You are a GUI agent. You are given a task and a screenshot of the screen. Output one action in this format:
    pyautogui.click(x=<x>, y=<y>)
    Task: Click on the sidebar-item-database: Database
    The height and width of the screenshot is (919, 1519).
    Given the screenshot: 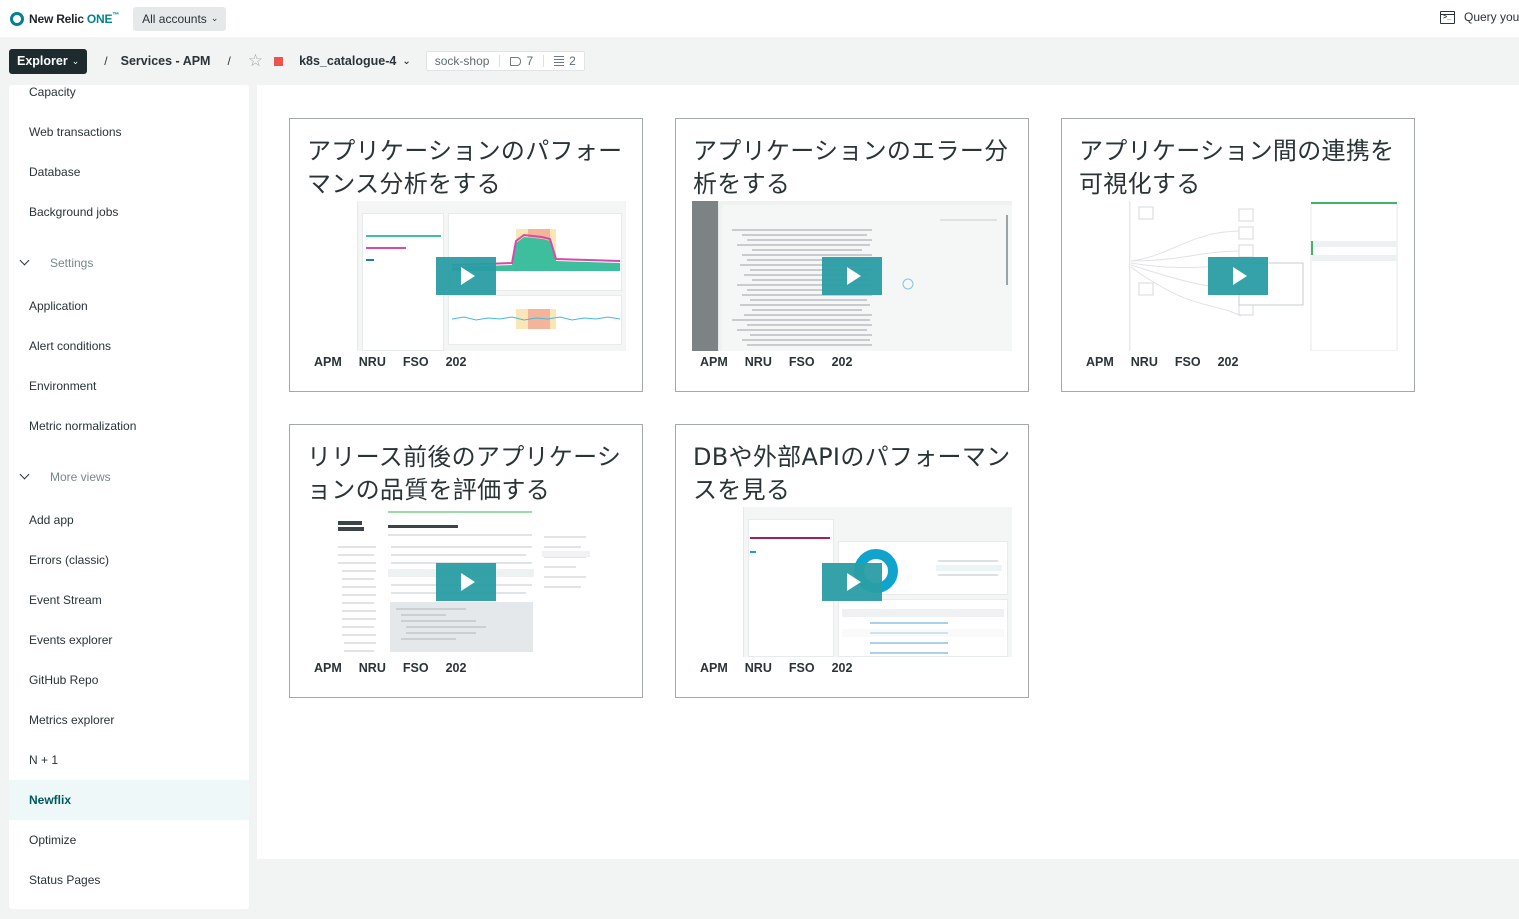 What is the action you would take?
    pyautogui.click(x=129, y=172)
    